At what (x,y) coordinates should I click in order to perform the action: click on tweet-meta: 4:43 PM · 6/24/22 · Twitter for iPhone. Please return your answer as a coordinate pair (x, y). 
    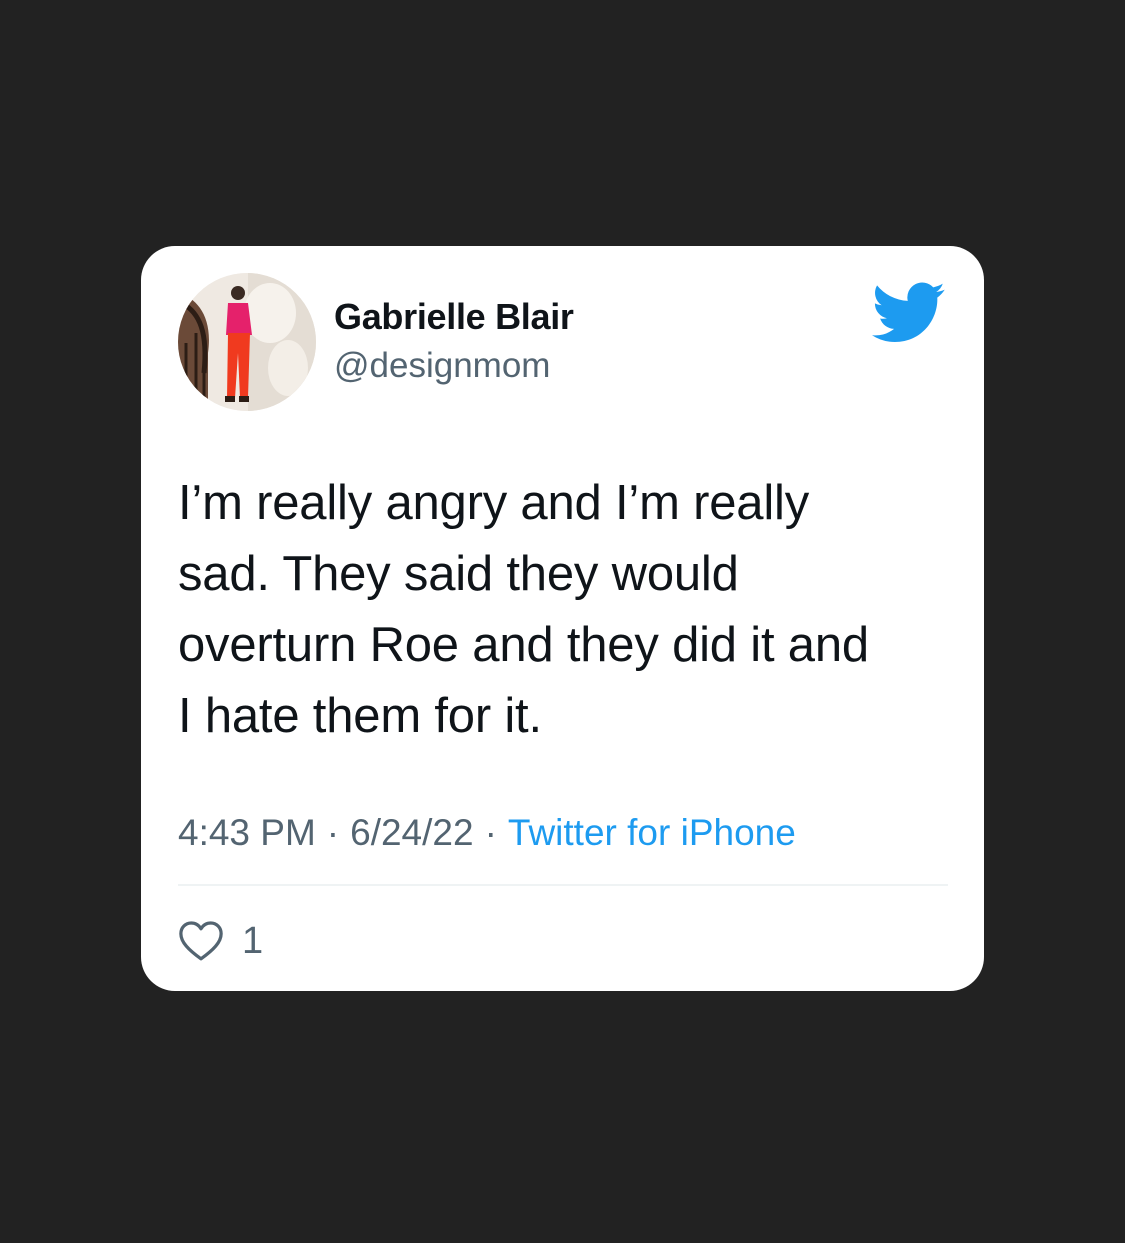
    Looking at the image, I should click on (487, 833).